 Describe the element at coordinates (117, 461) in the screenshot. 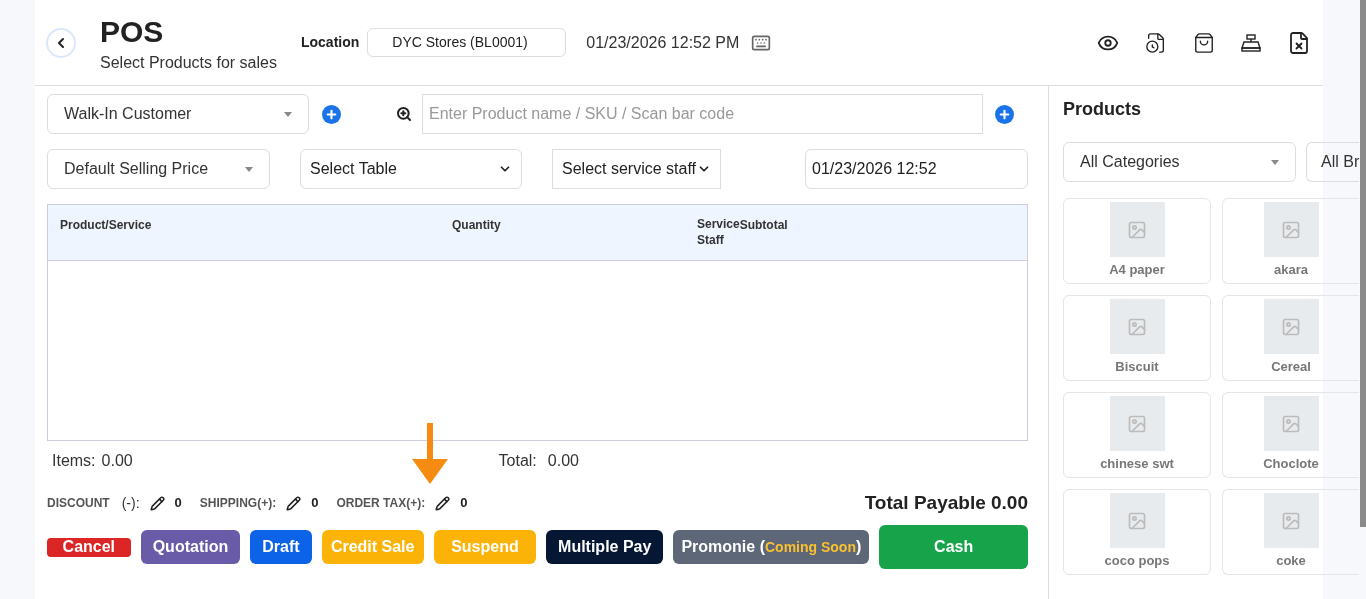

I see `items-value: 0.00` at that location.